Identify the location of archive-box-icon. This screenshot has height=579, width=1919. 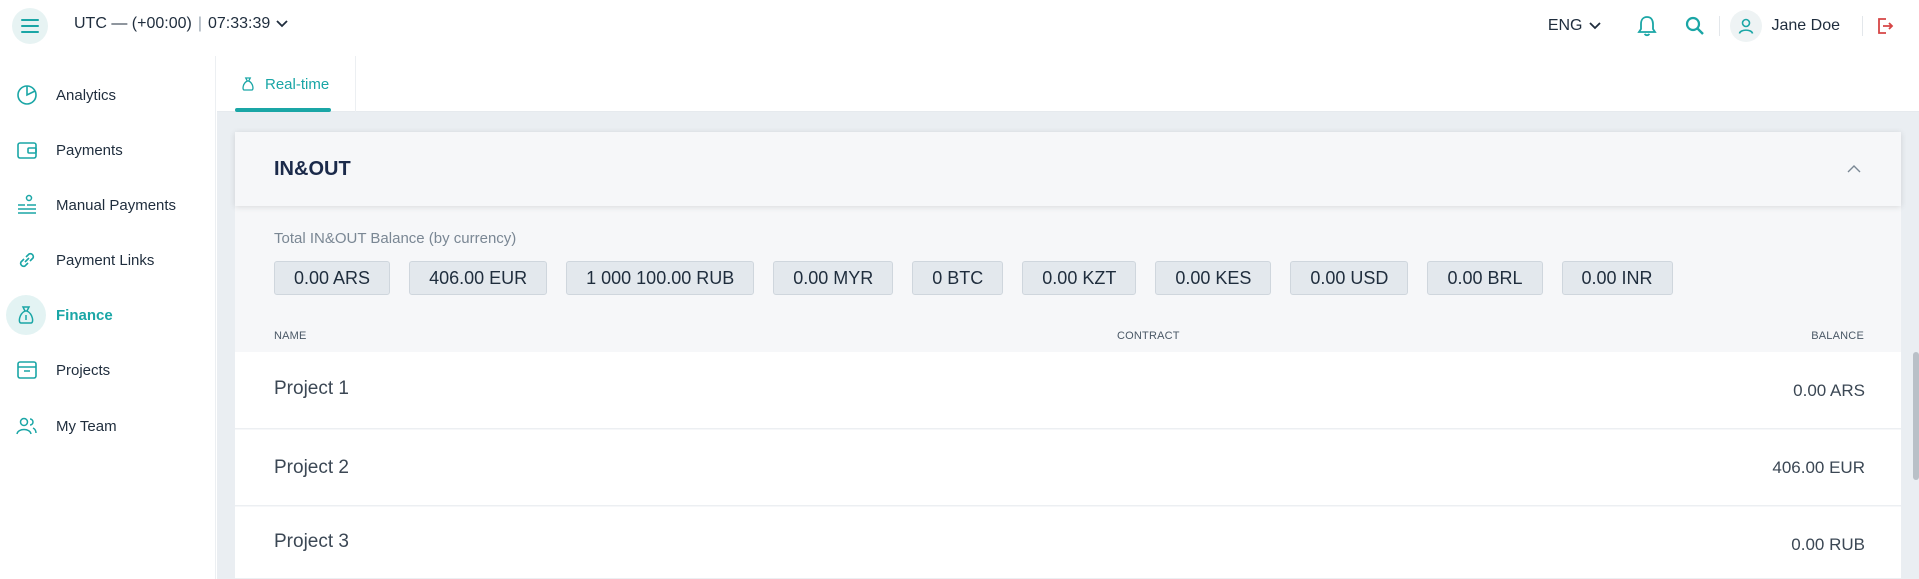
(27, 370).